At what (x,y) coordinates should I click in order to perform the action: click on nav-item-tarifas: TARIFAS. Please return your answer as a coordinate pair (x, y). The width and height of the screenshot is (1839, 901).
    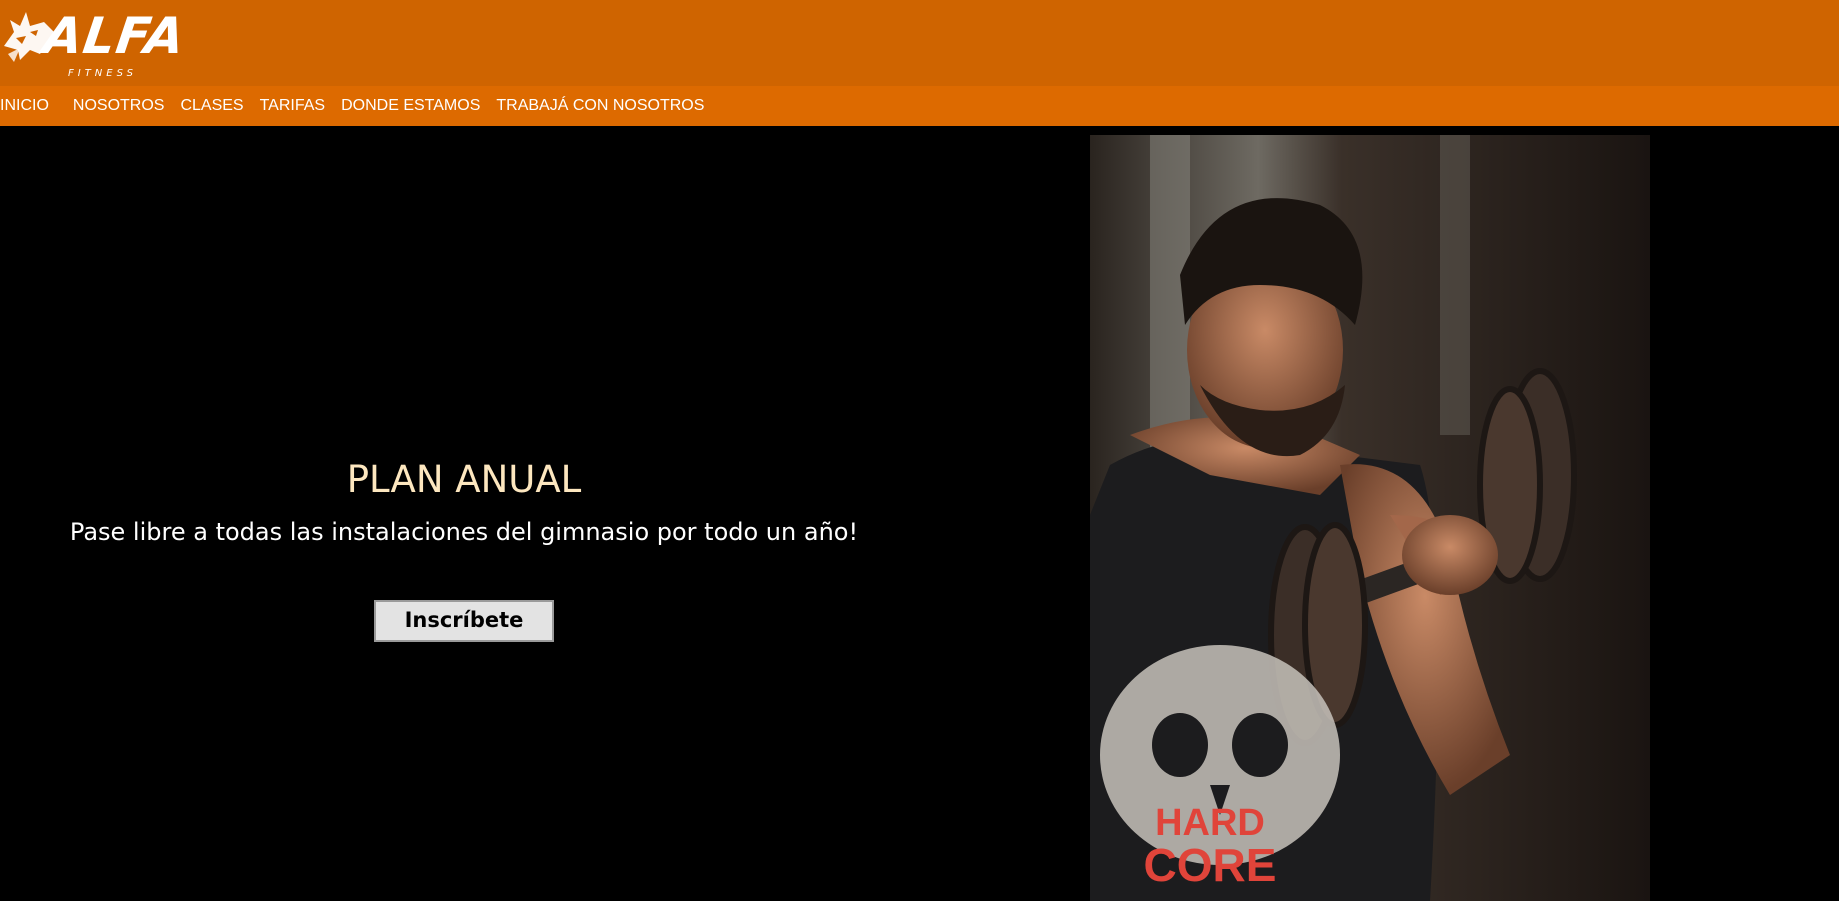
    Looking at the image, I should click on (293, 106).